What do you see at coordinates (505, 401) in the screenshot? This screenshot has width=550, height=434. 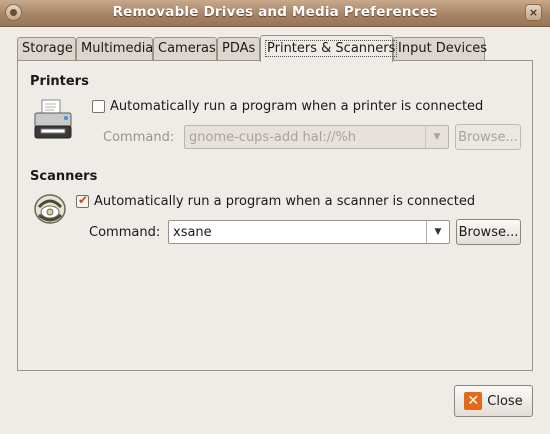 I see `close-button-label: Close` at bounding box center [505, 401].